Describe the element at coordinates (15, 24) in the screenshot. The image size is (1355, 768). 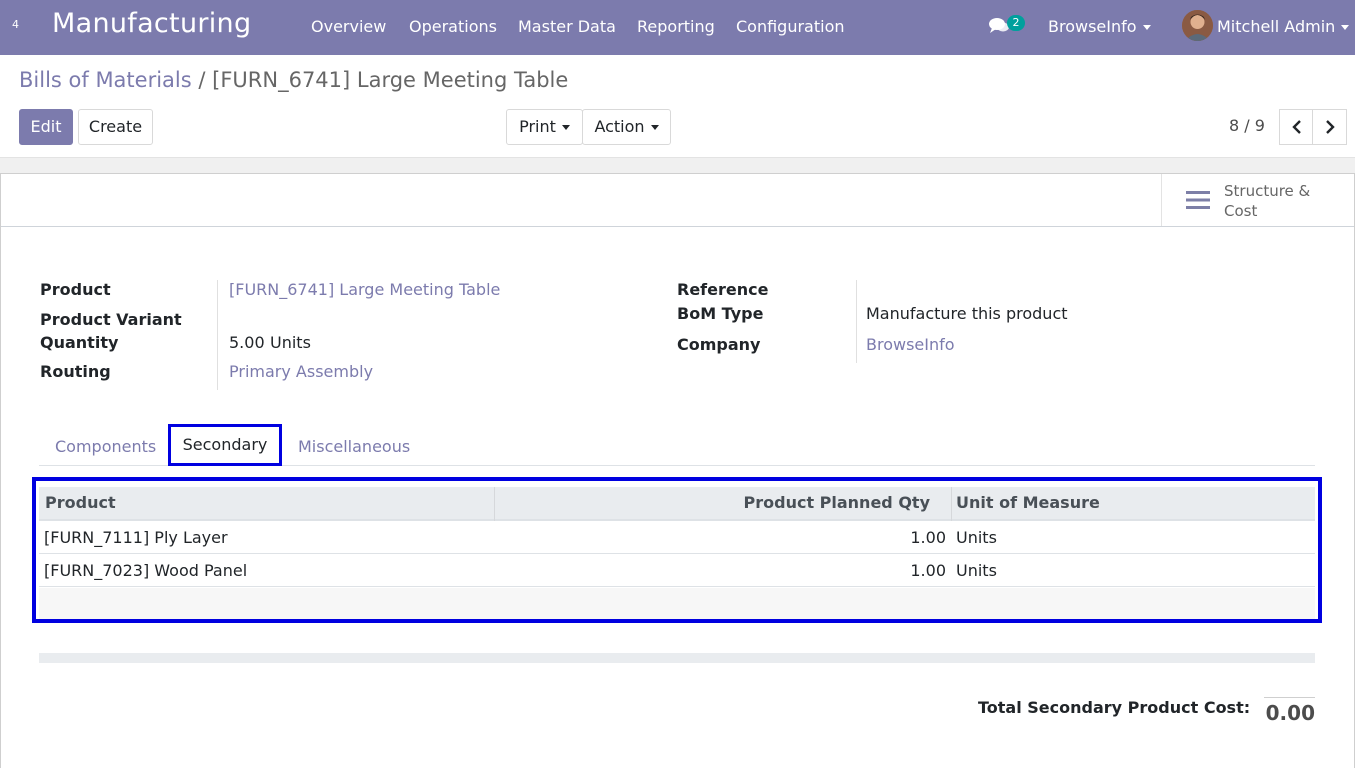
I see `apps-menu-toggle: 4` at that location.